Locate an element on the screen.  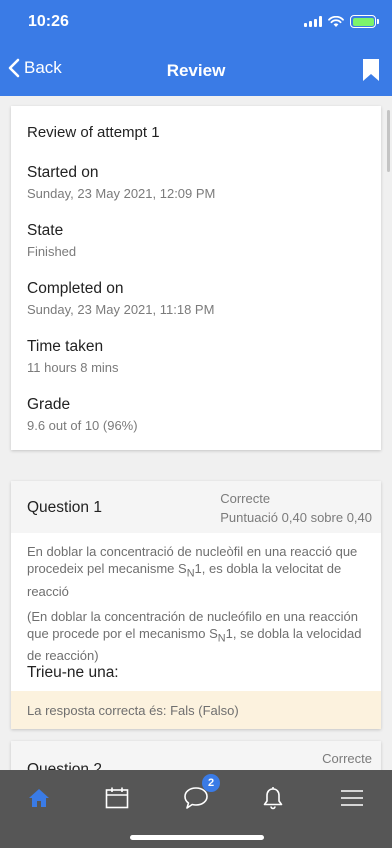
battery-icon is located at coordinates (364, 21).